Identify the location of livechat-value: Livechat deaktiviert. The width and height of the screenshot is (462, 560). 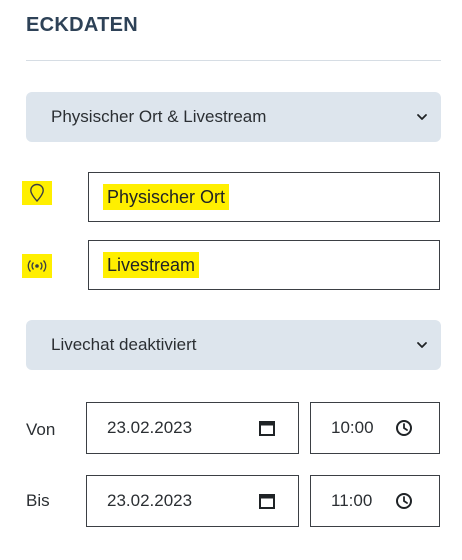
(124, 344).